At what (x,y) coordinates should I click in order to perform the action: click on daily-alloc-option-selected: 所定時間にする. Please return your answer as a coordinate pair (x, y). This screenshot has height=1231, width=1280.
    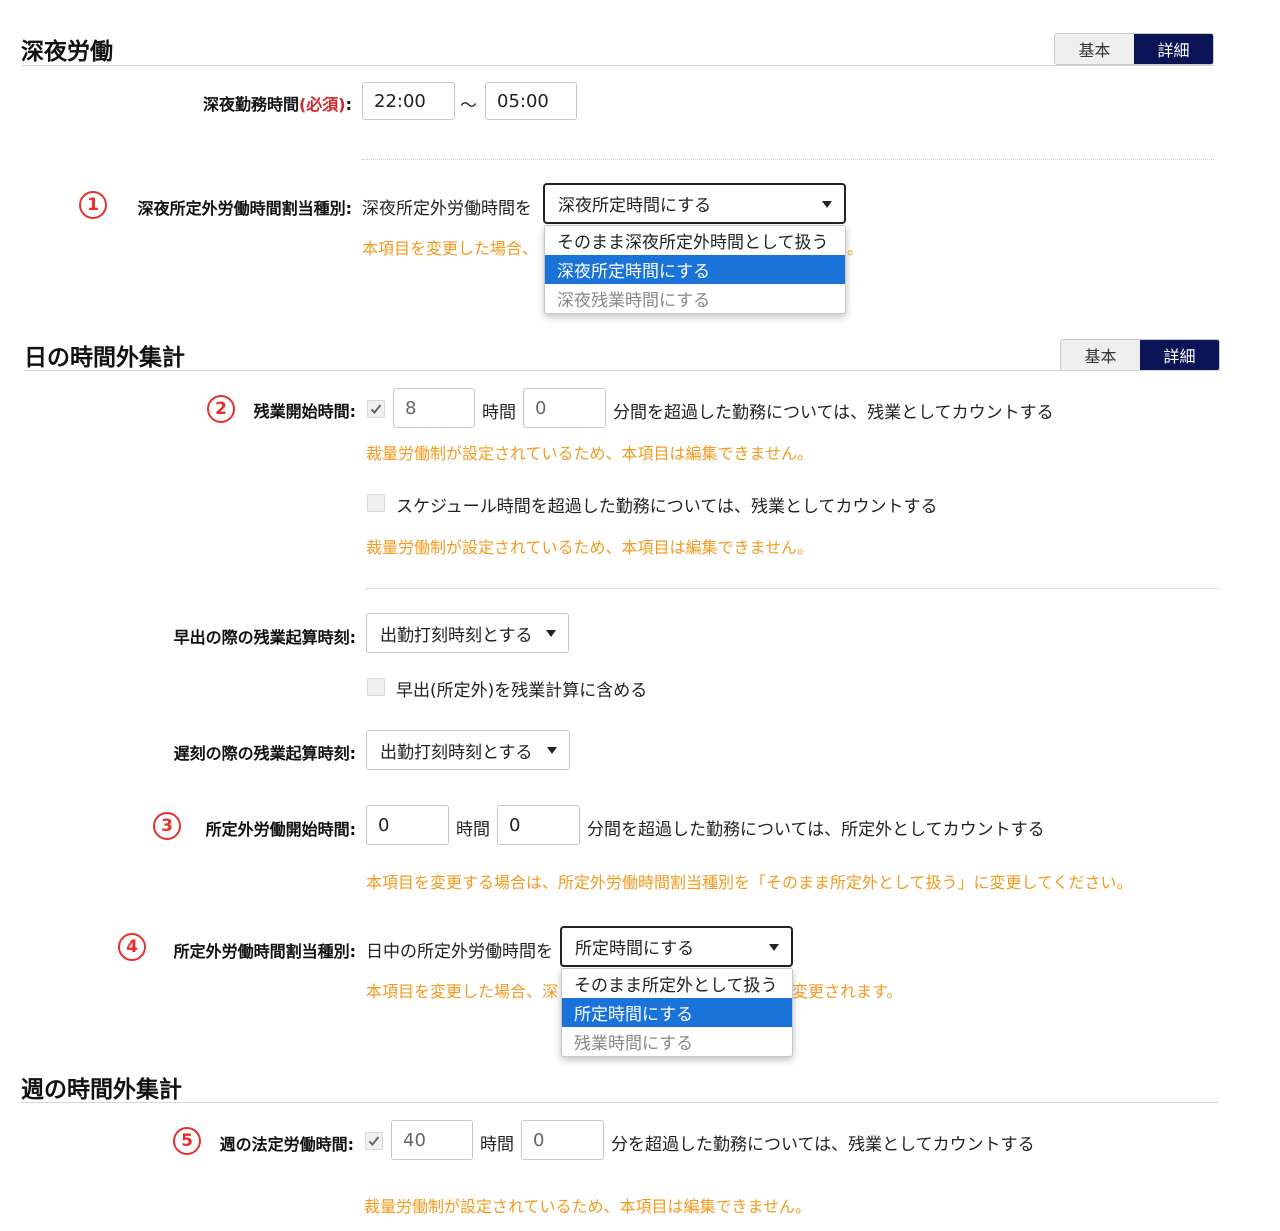
    Looking at the image, I should click on (677, 1012).